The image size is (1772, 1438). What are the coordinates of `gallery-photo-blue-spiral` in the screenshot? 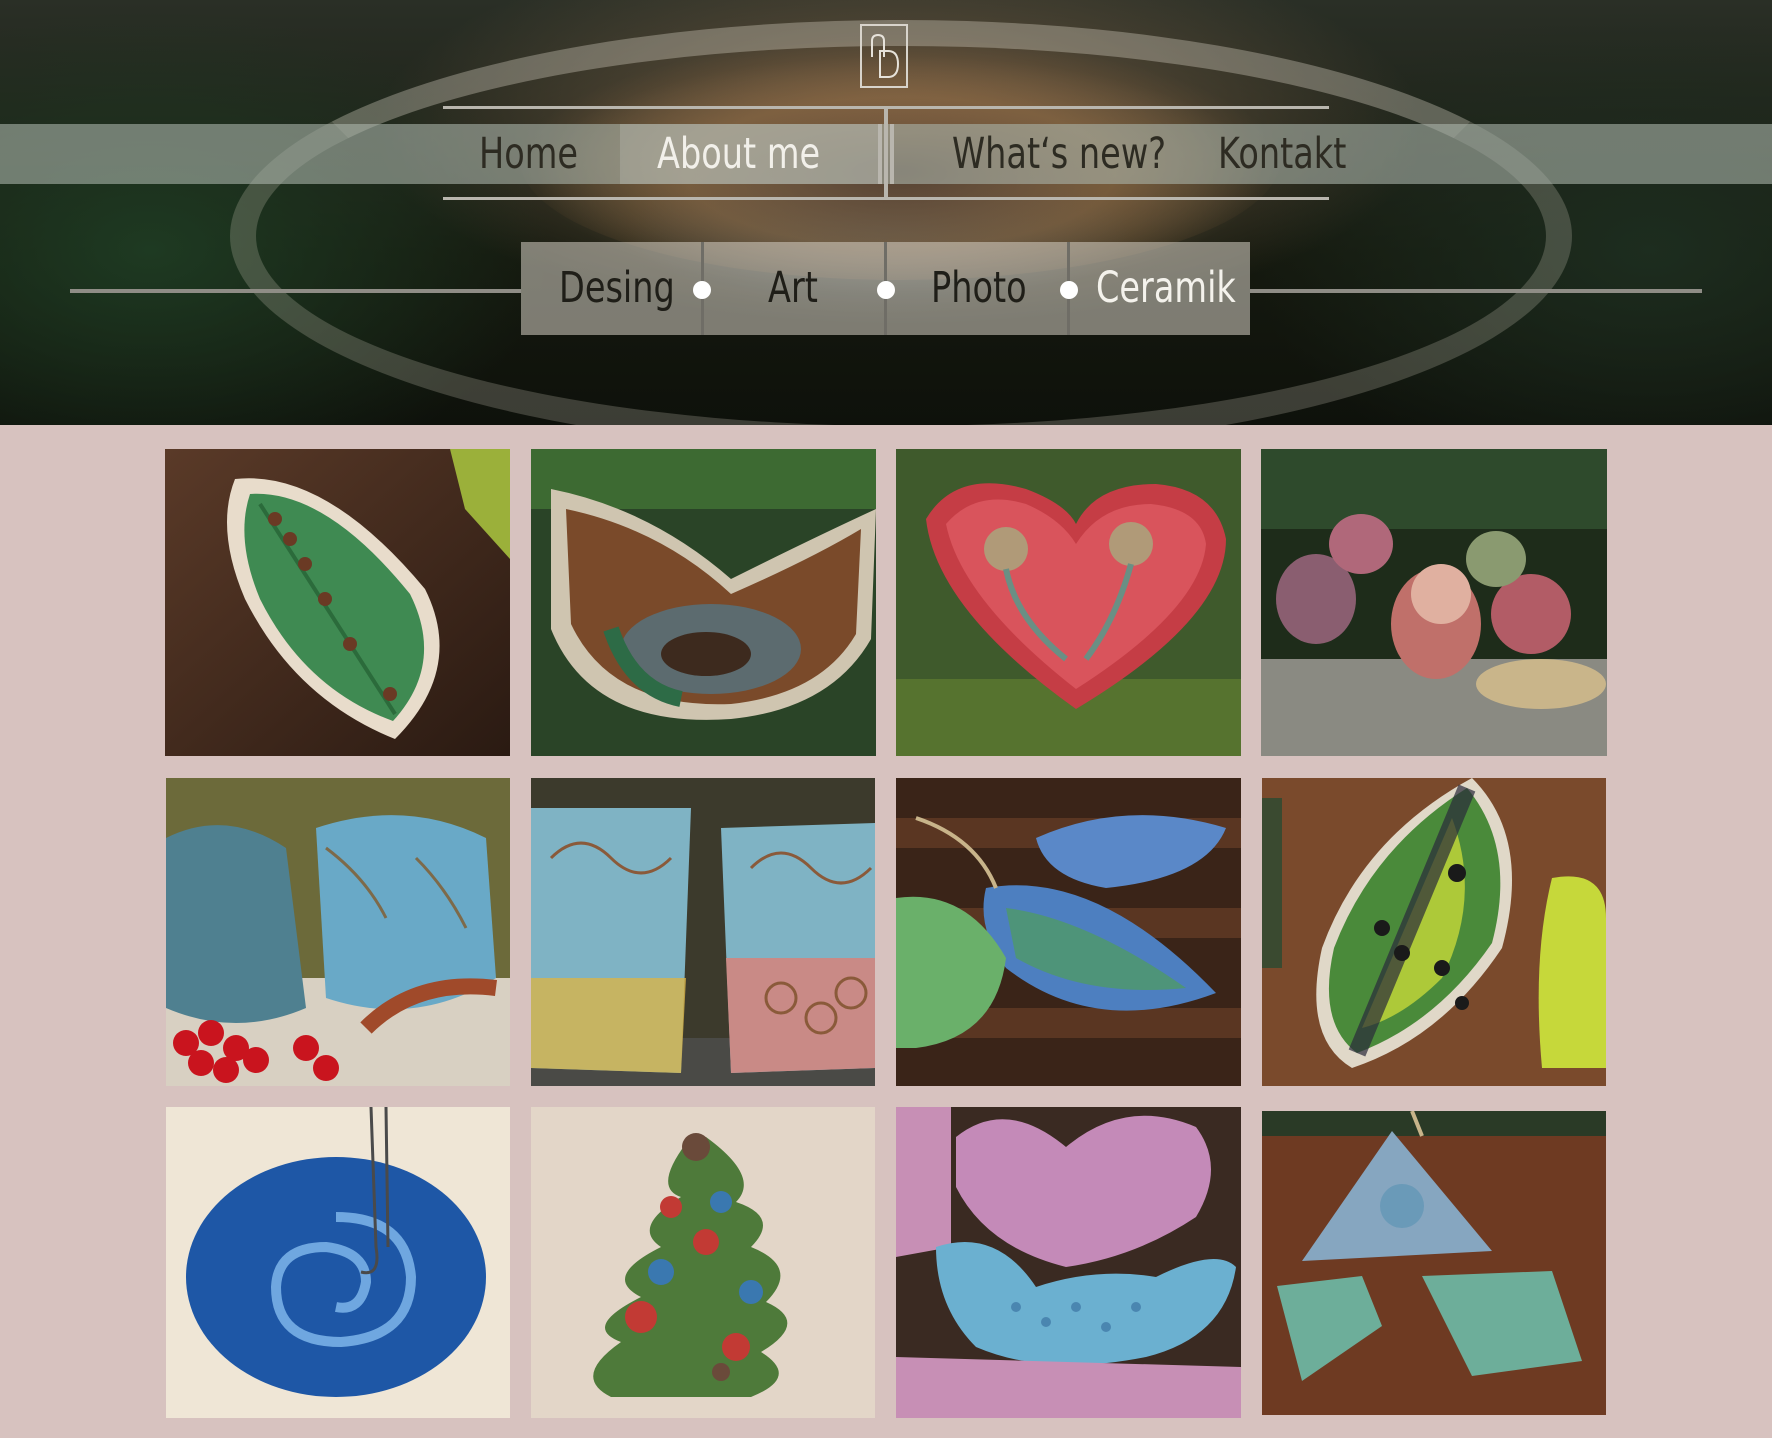 It's located at (338, 1262).